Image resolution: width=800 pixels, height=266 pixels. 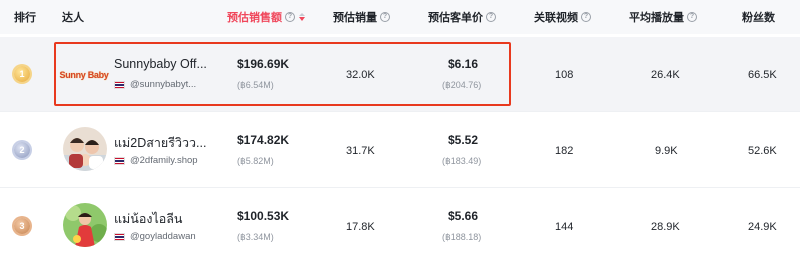 What do you see at coordinates (666, 151) in the screenshot?
I see `avg-views-value: 9.9K` at bounding box center [666, 151].